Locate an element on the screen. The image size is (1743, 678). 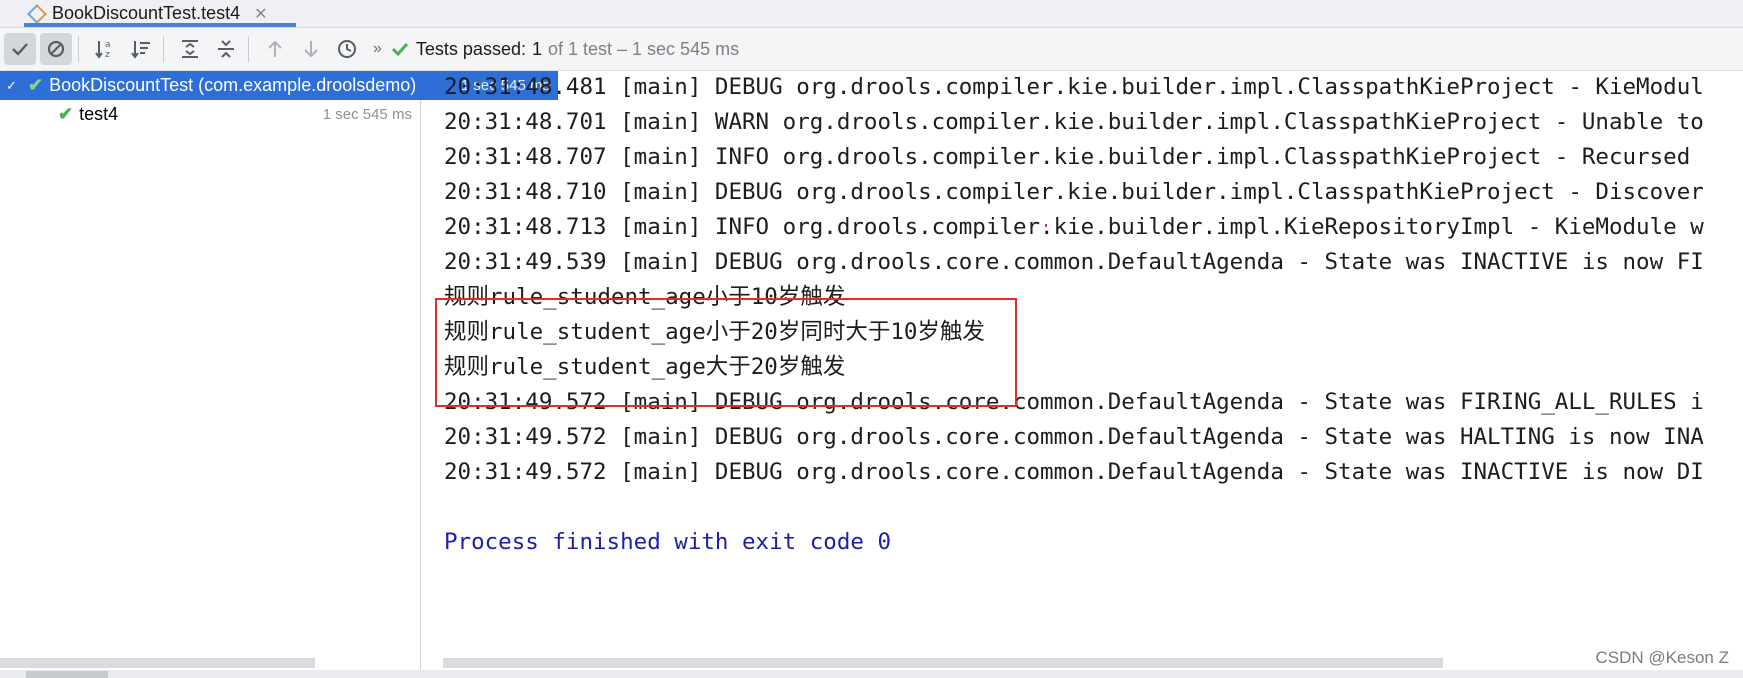
next-failed-test-button is located at coordinates (311, 49).